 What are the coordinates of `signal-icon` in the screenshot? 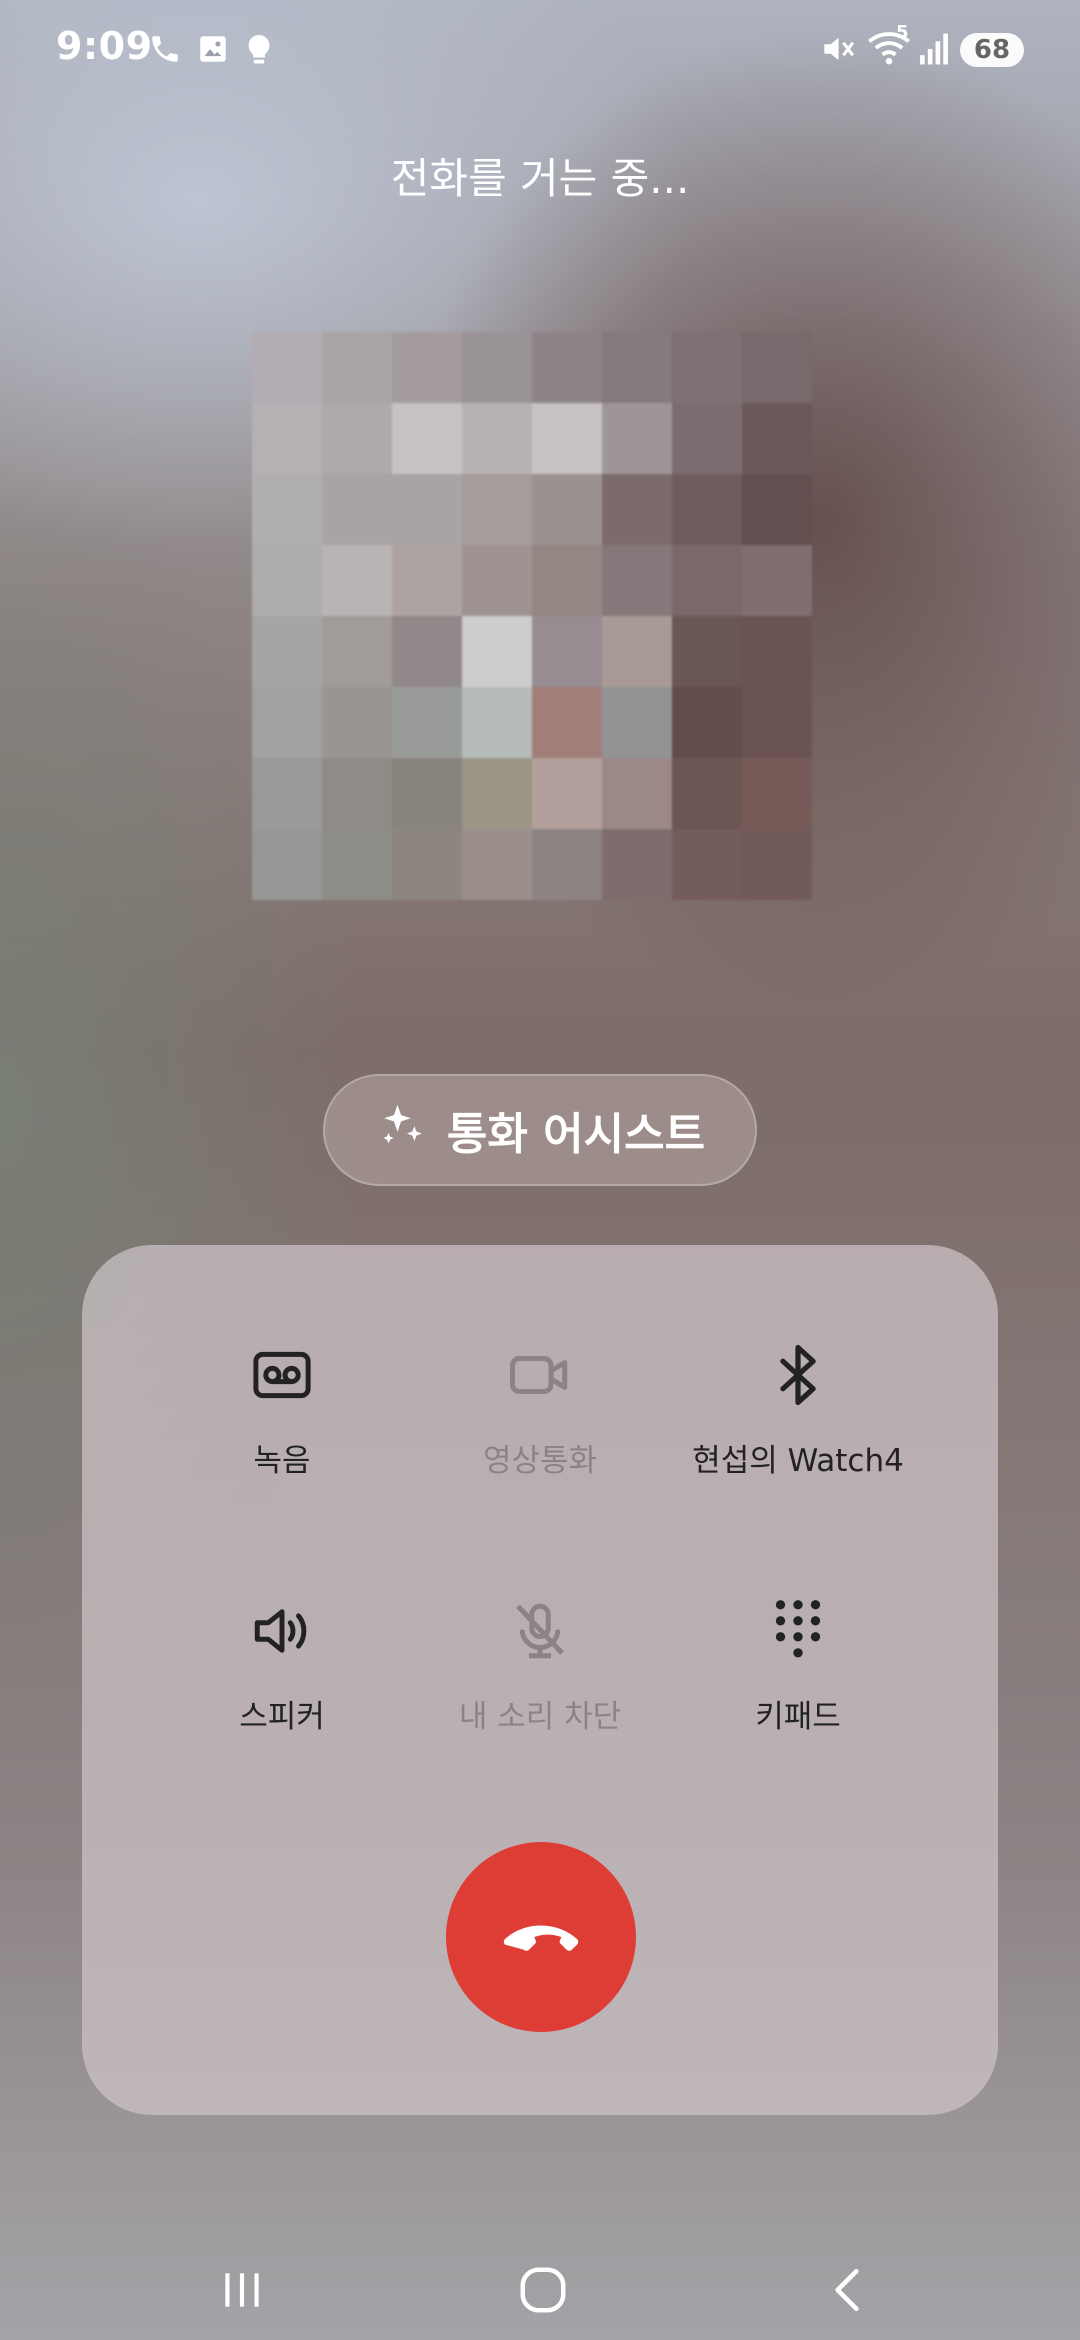 It's located at (934, 51).